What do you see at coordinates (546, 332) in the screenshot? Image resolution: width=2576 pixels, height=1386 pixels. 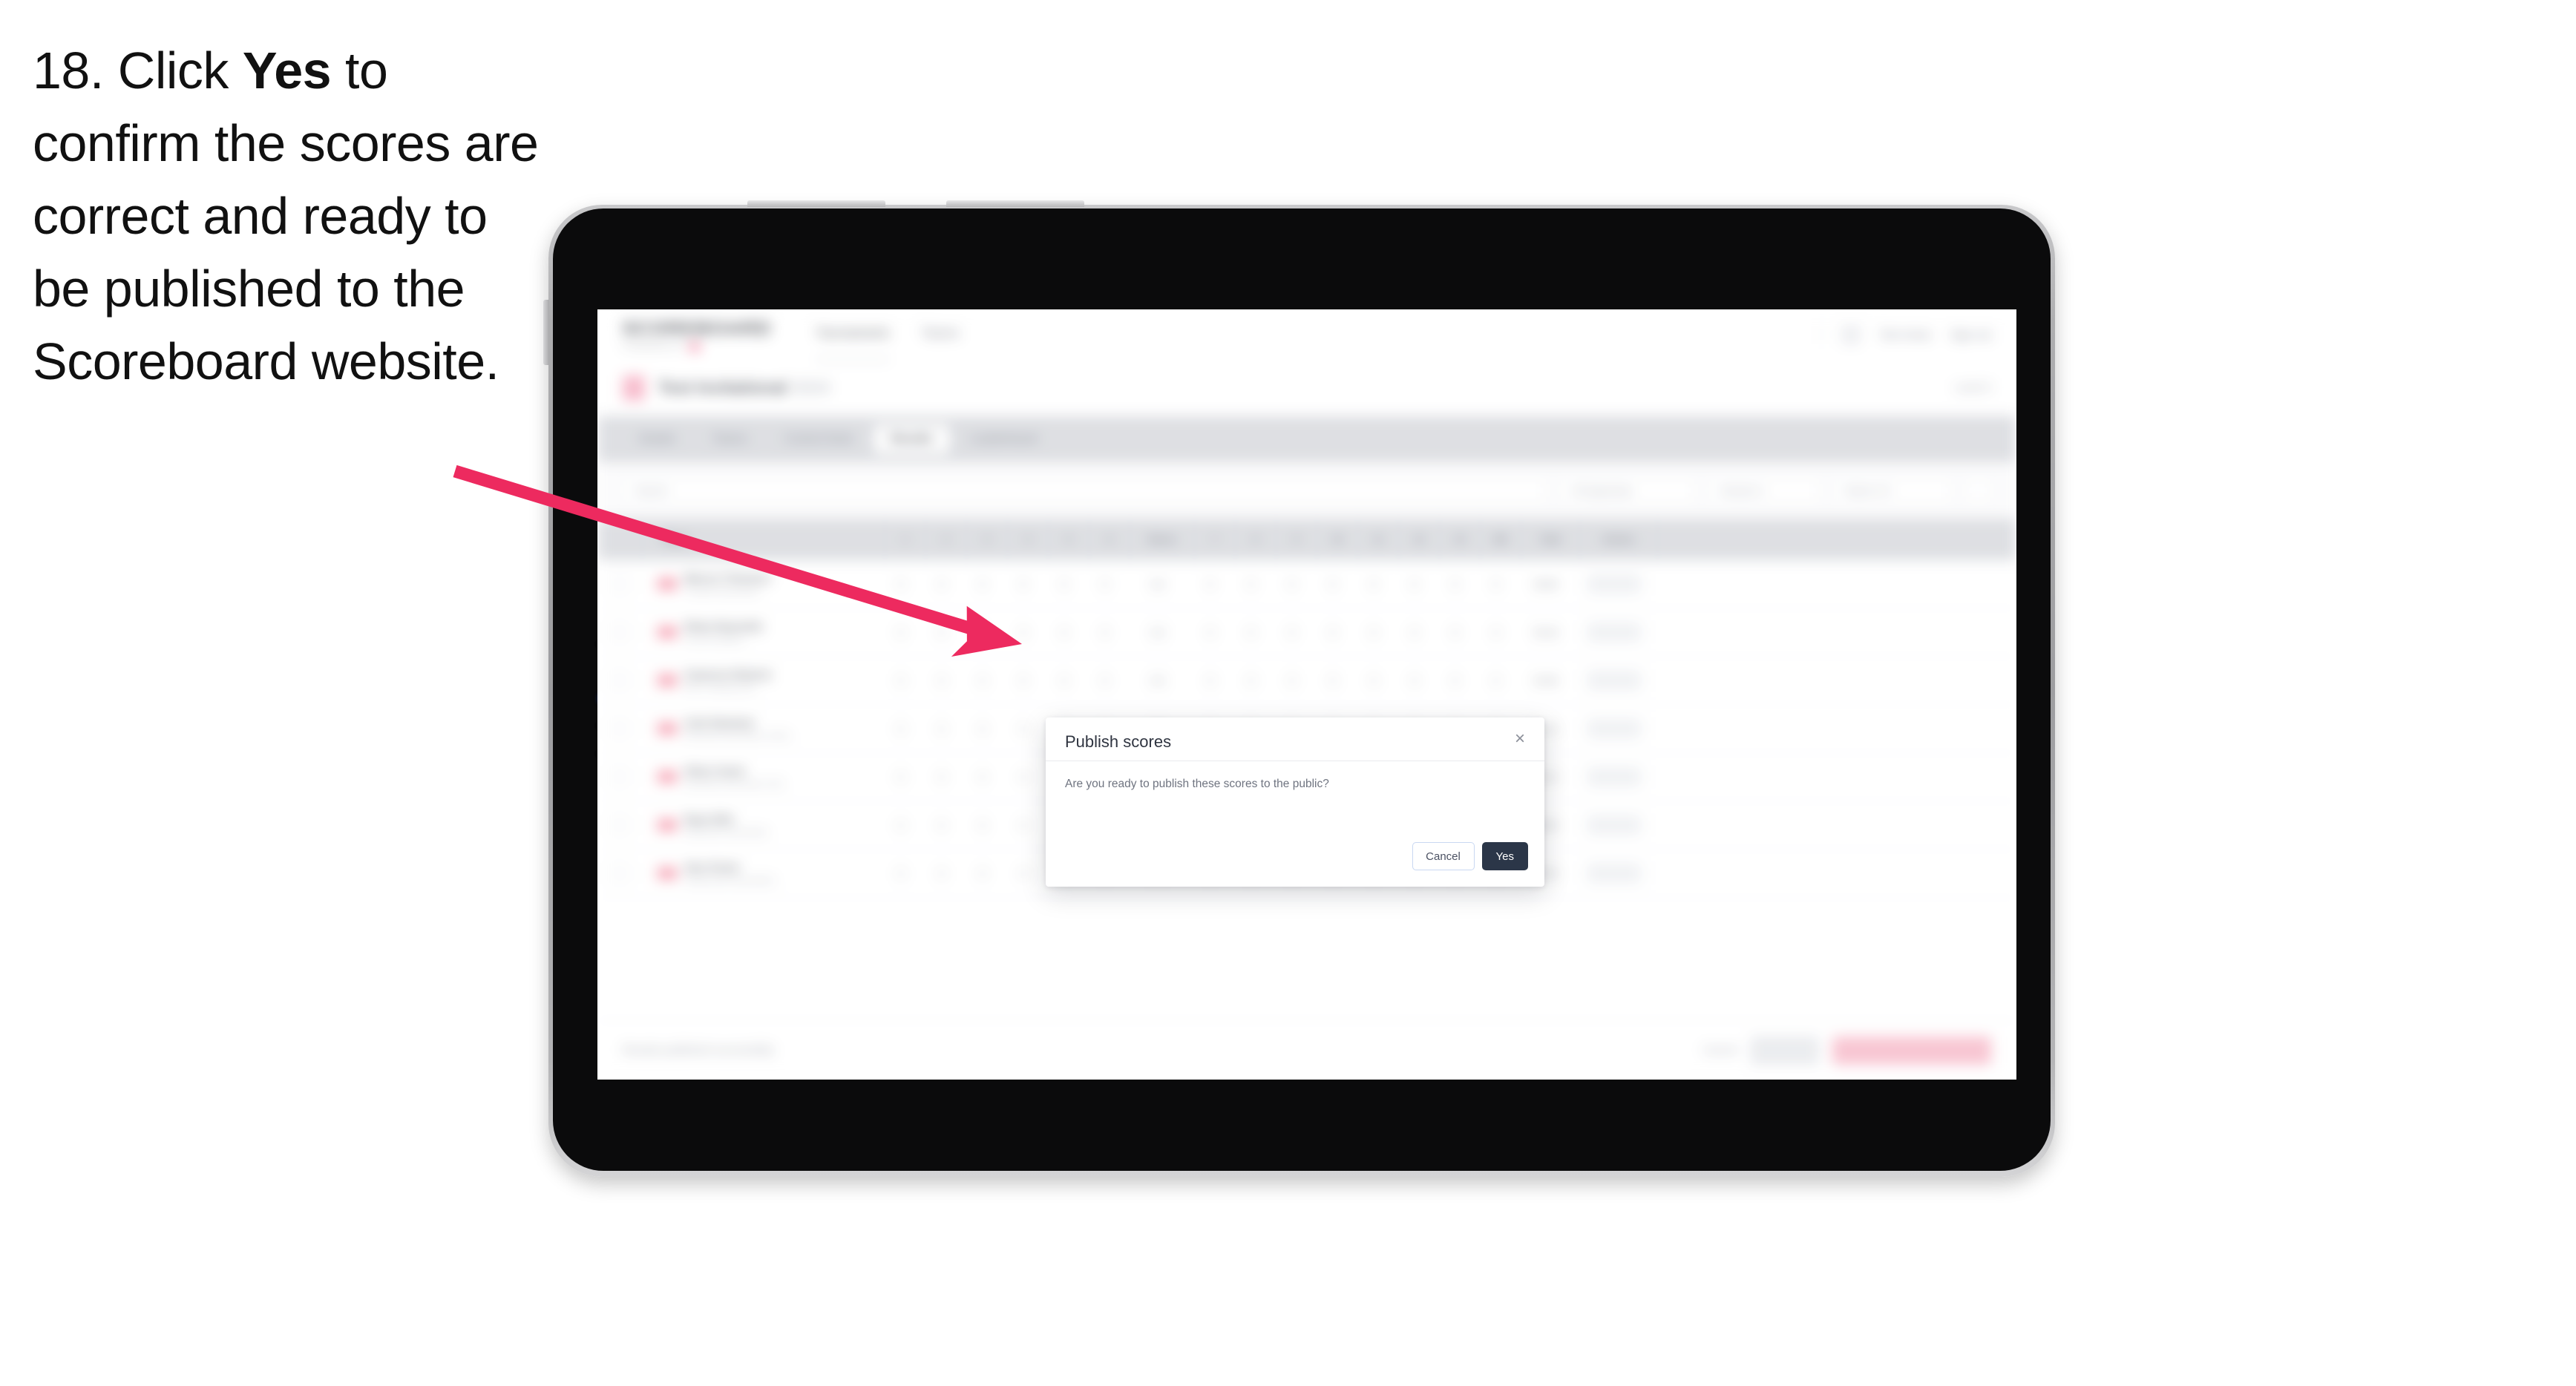 I see `device-side-button` at bounding box center [546, 332].